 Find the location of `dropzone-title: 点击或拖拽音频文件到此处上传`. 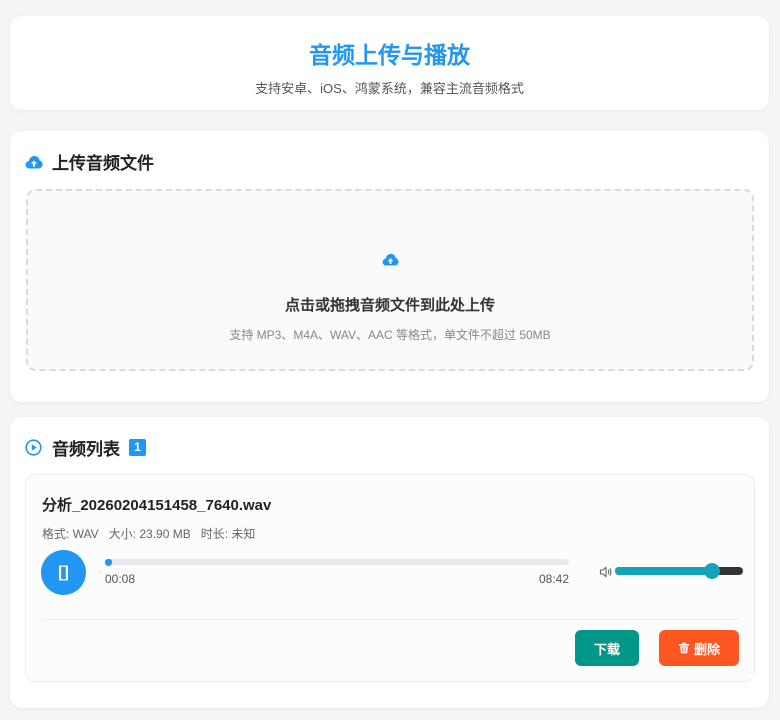

dropzone-title: 点击或拖拽音频文件到此处上传 is located at coordinates (389, 305).